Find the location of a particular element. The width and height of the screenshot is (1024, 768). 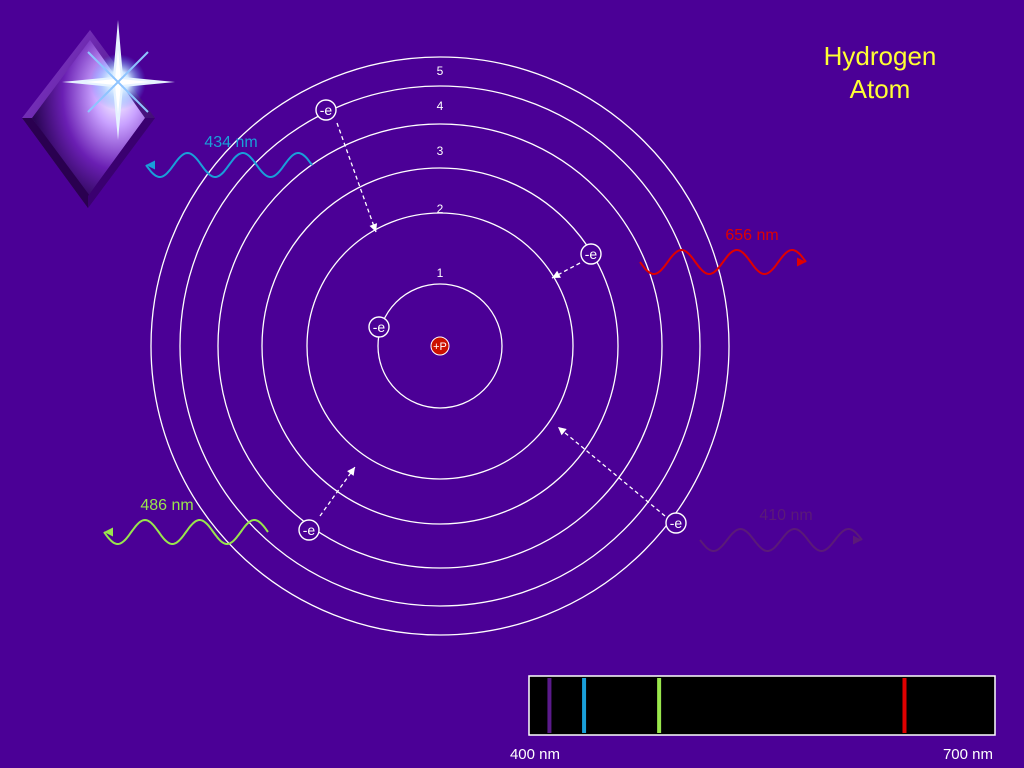

electron-3: -e is located at coordinates (591, 254).